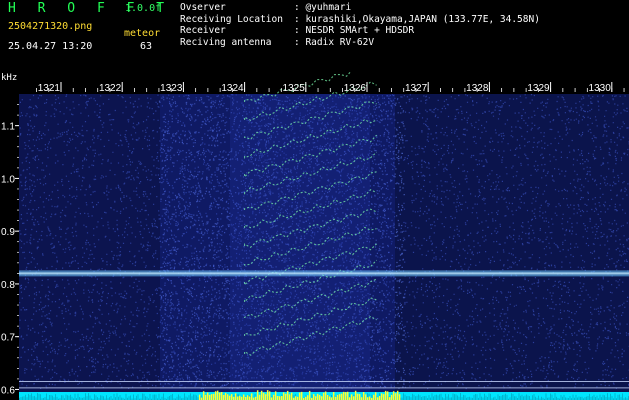 The height and width of the screenshot is (400, 629). Describe the element at coordinates (324, 273) in the screenshot. I see `carrier-line-core` at that location.